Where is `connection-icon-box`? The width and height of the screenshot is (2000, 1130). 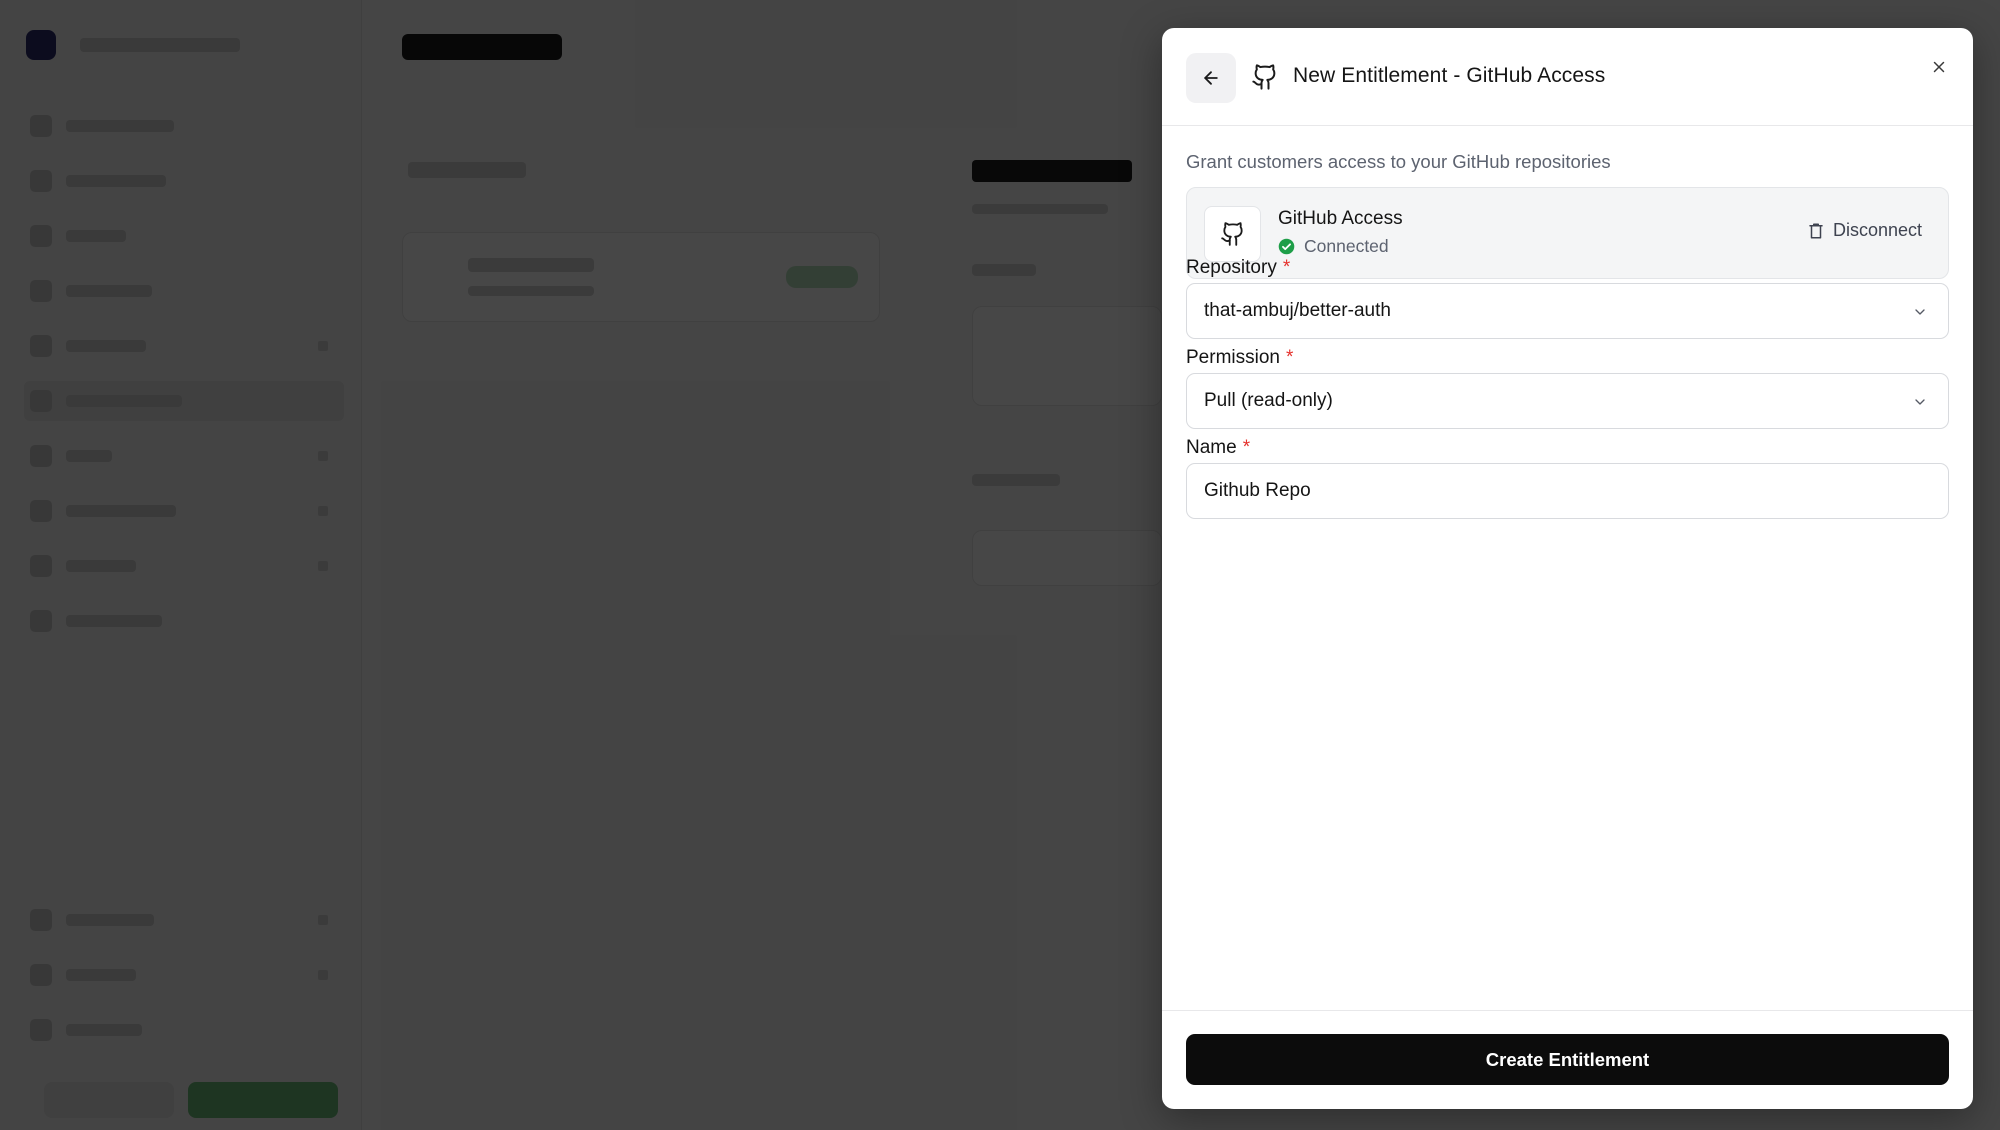
connection-icon-box is located at coordinates (1232, 234).